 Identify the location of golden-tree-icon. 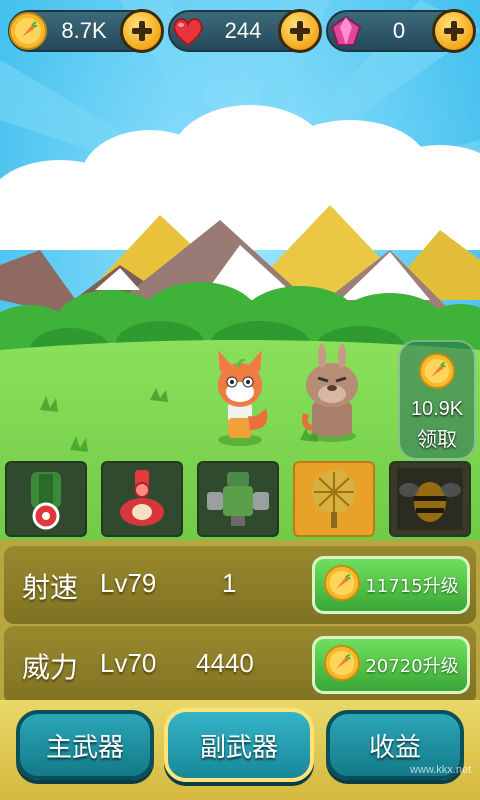
(334, 499).